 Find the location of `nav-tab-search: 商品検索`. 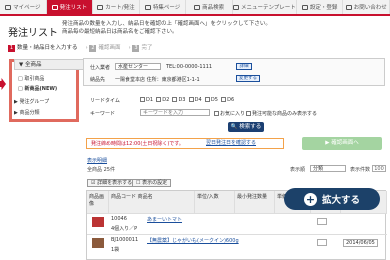

nav-tab-search: 商品検索 is located at coordinates (209, 7).